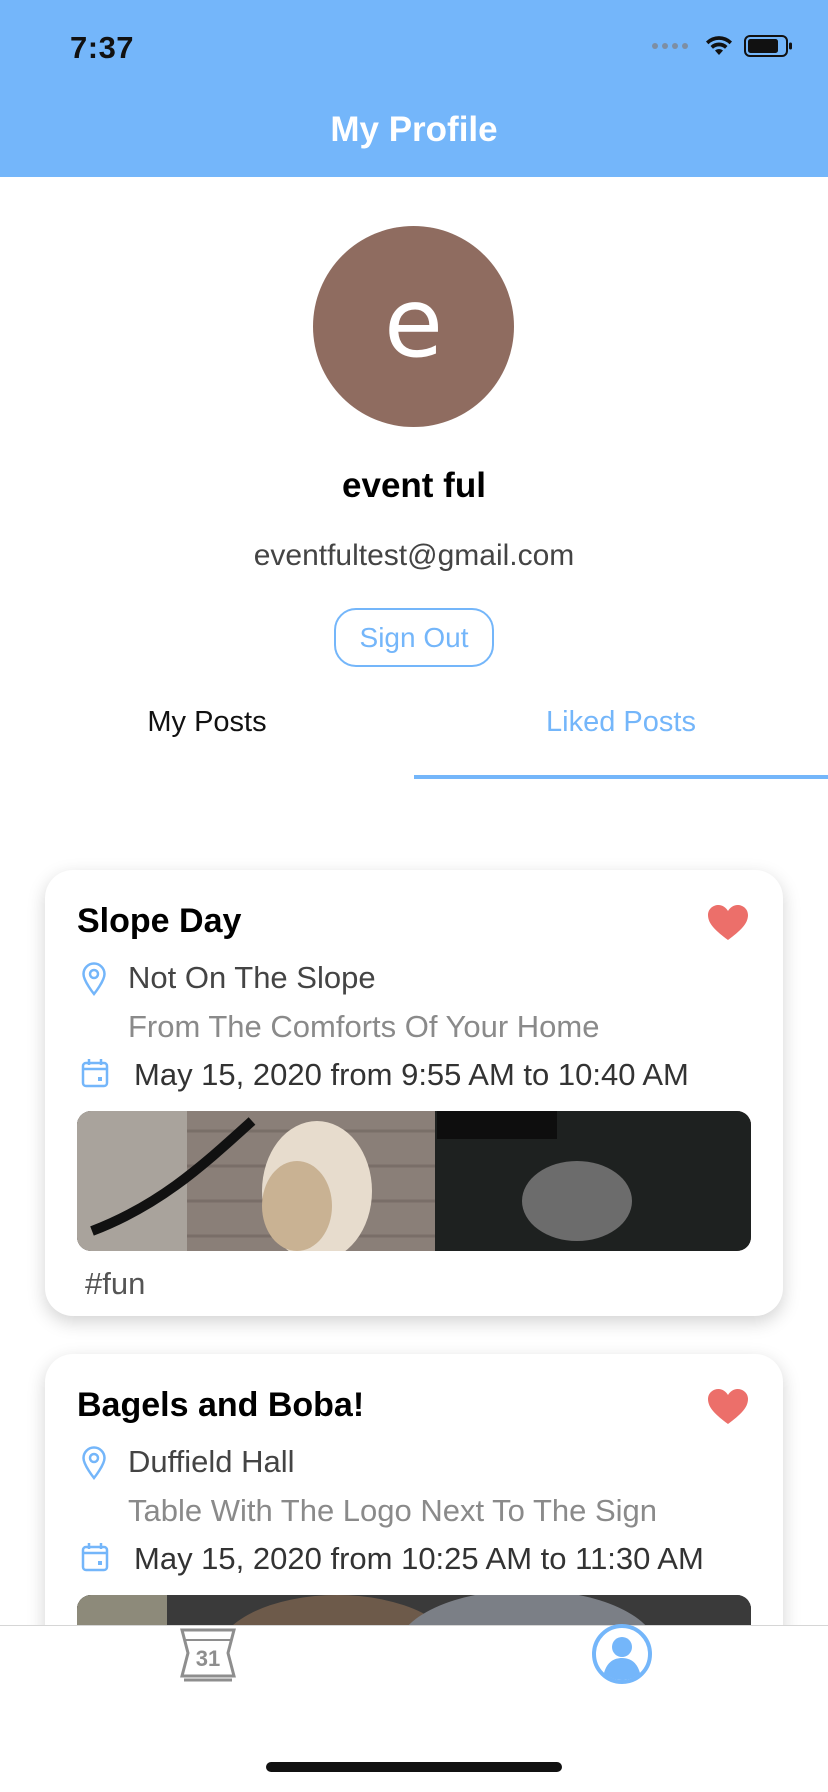 This screenshot has height=1792, width=828. What do you see at coordinates (159, 921) in the screenshot?
I see `post-title: Slope Day` at bounding box center [159, 921].